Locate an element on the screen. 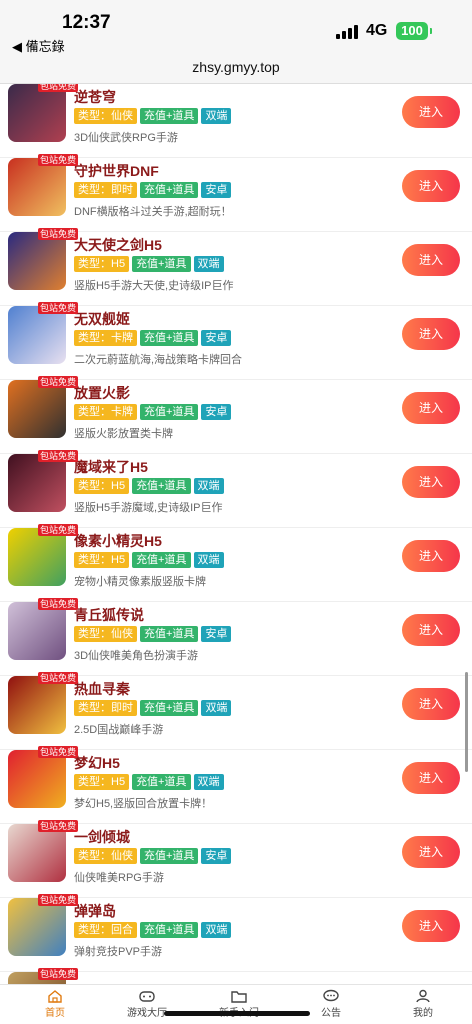 The image size is (472, 1024). game-description: 竖版H5手游大天使,史诗级IP巨作 is located at coordinates (154, 286).